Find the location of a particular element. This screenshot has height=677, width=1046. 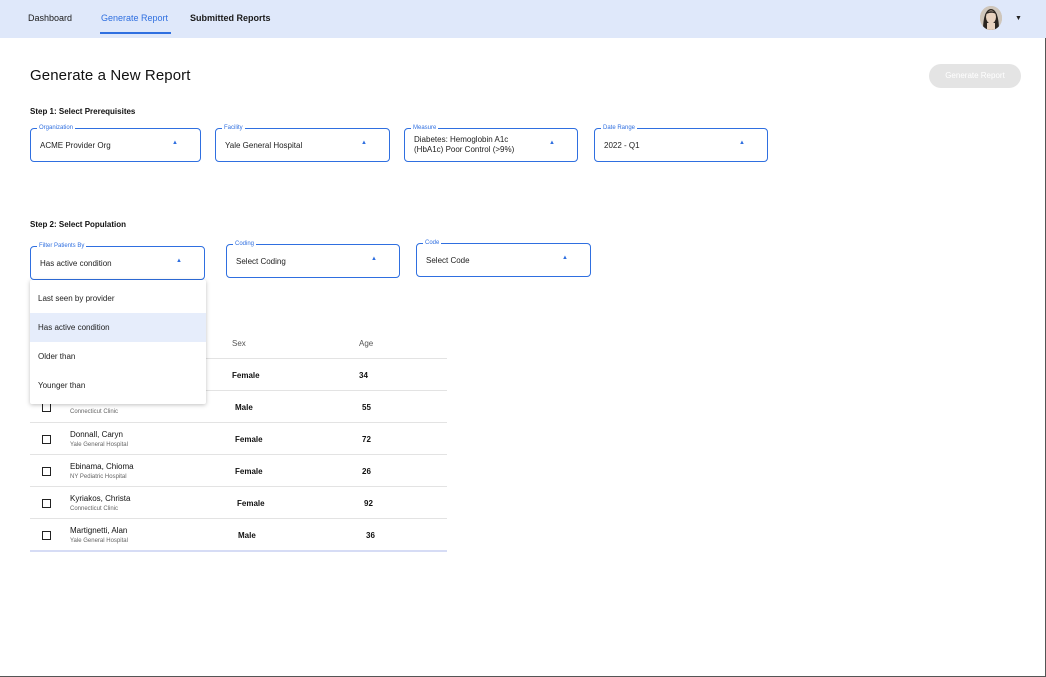

row-patient-name: Ebinama, Chioma is located at coordinates (102, 466).